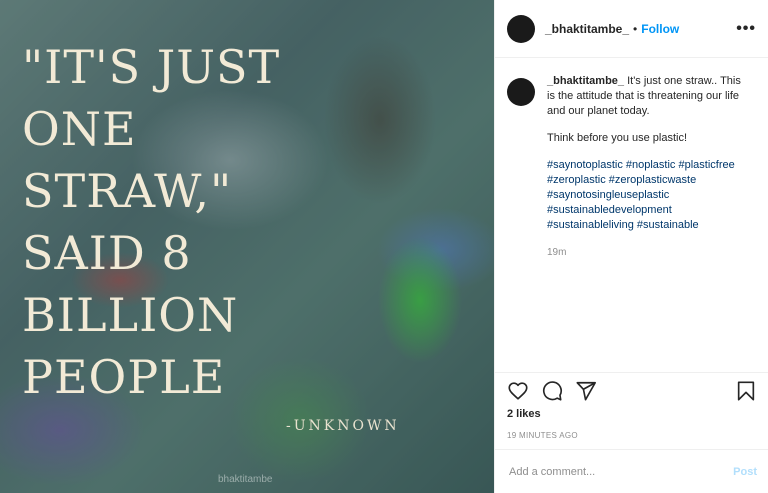 This screenshot has height=493, width=768. What do you see at coordinates (521, 28) in the screenshot?
I see `avatar` at bounding box center [521, 28].